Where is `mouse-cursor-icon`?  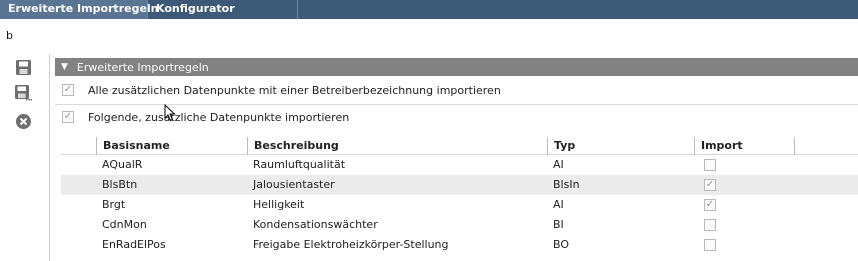
mouse-cursor-icon is located at coordinates (170, 113).